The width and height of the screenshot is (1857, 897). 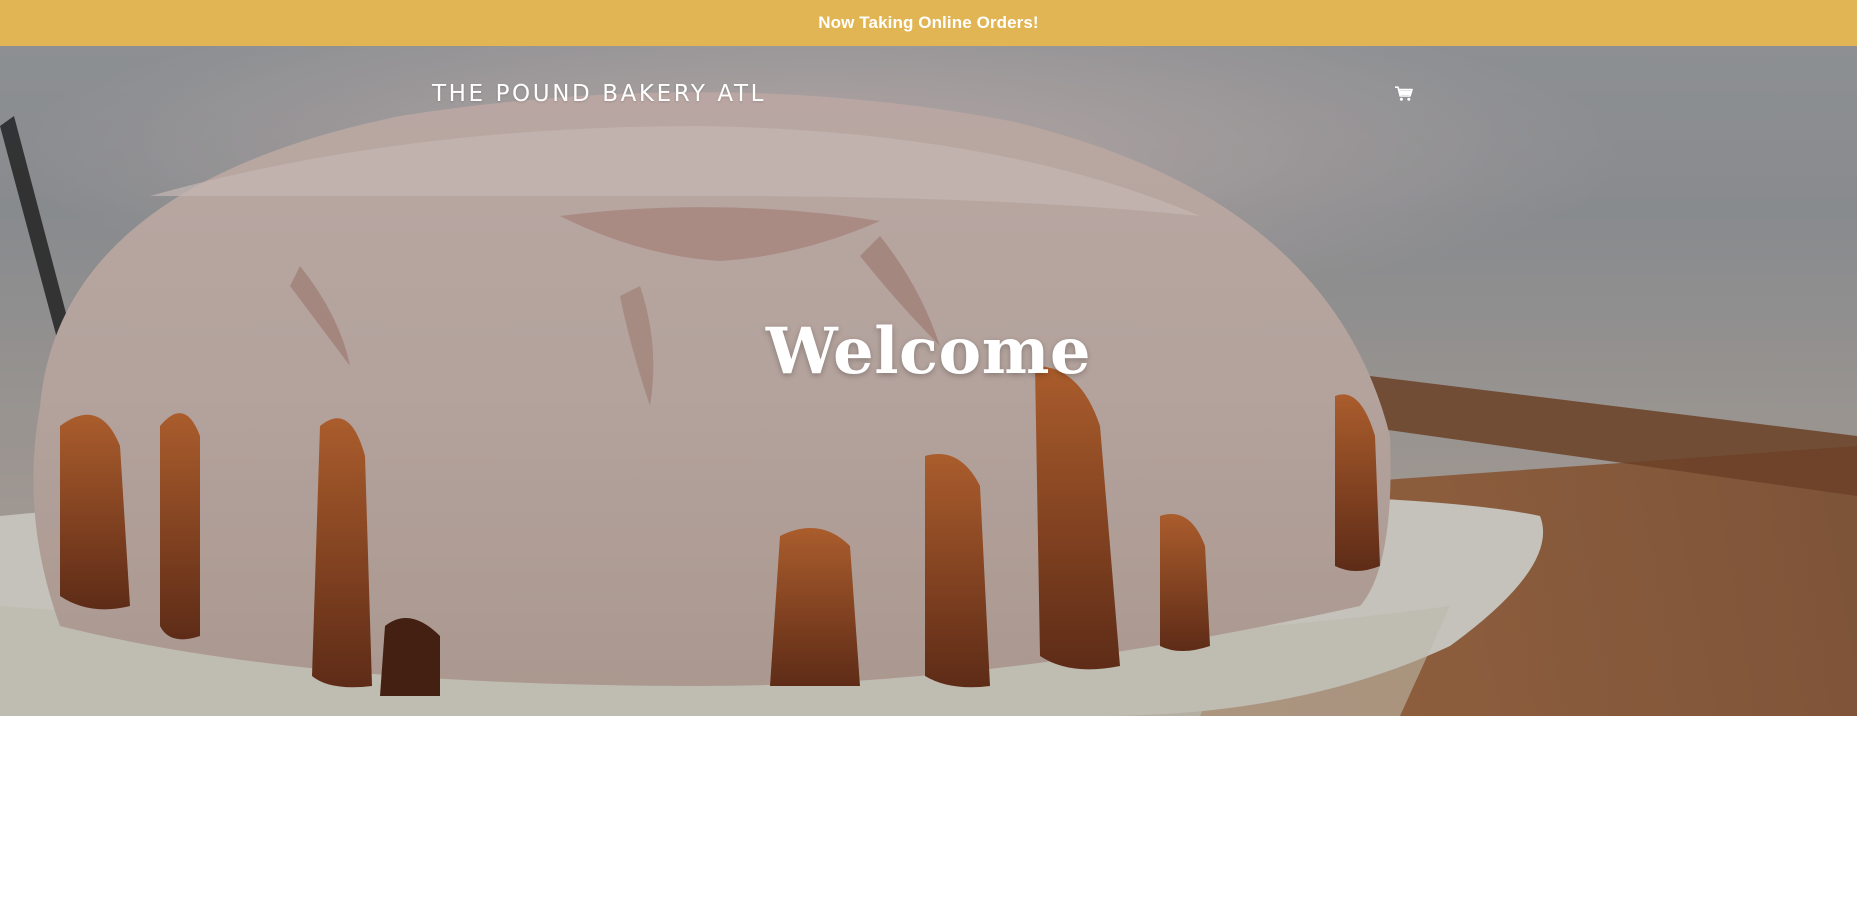 I want to click on site-logo-link: THE POUND BAKERY ATL, so click(x=599, y=94).